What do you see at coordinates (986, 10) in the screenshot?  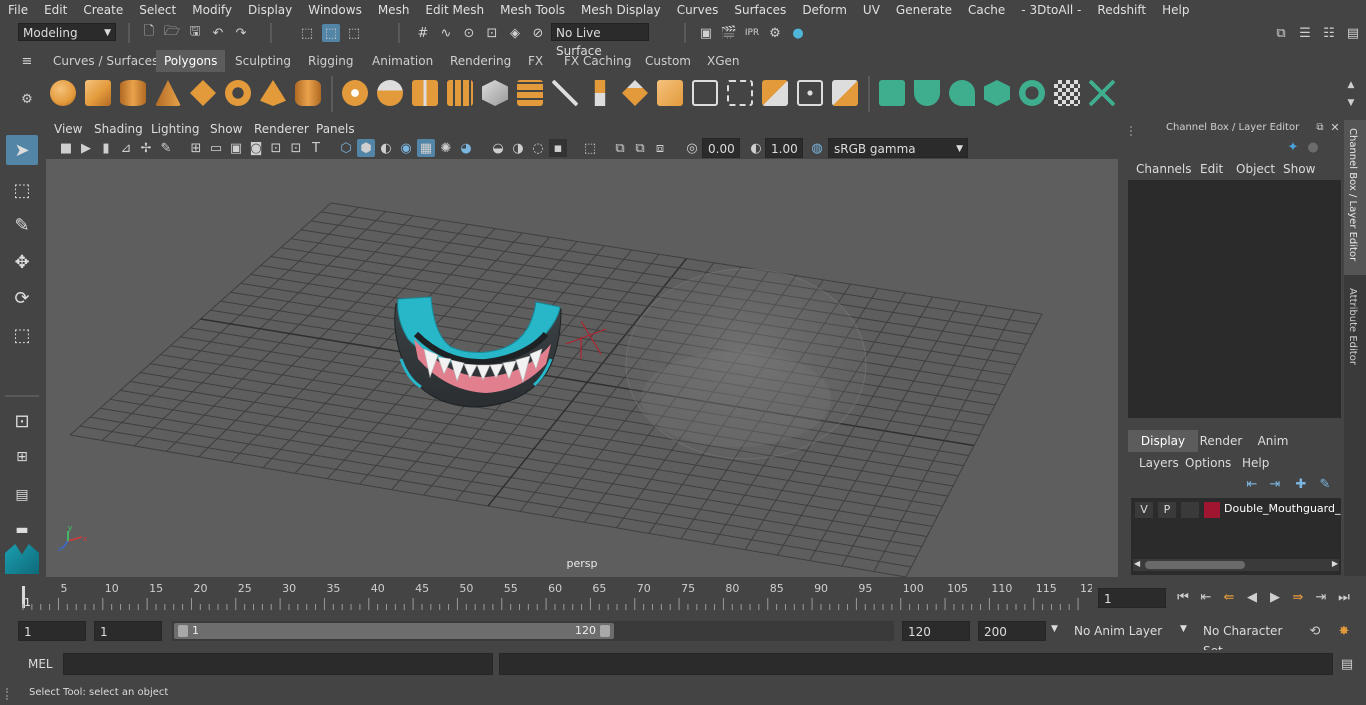 I see `menu-cache: Cache` at bounding box center [986, 10].